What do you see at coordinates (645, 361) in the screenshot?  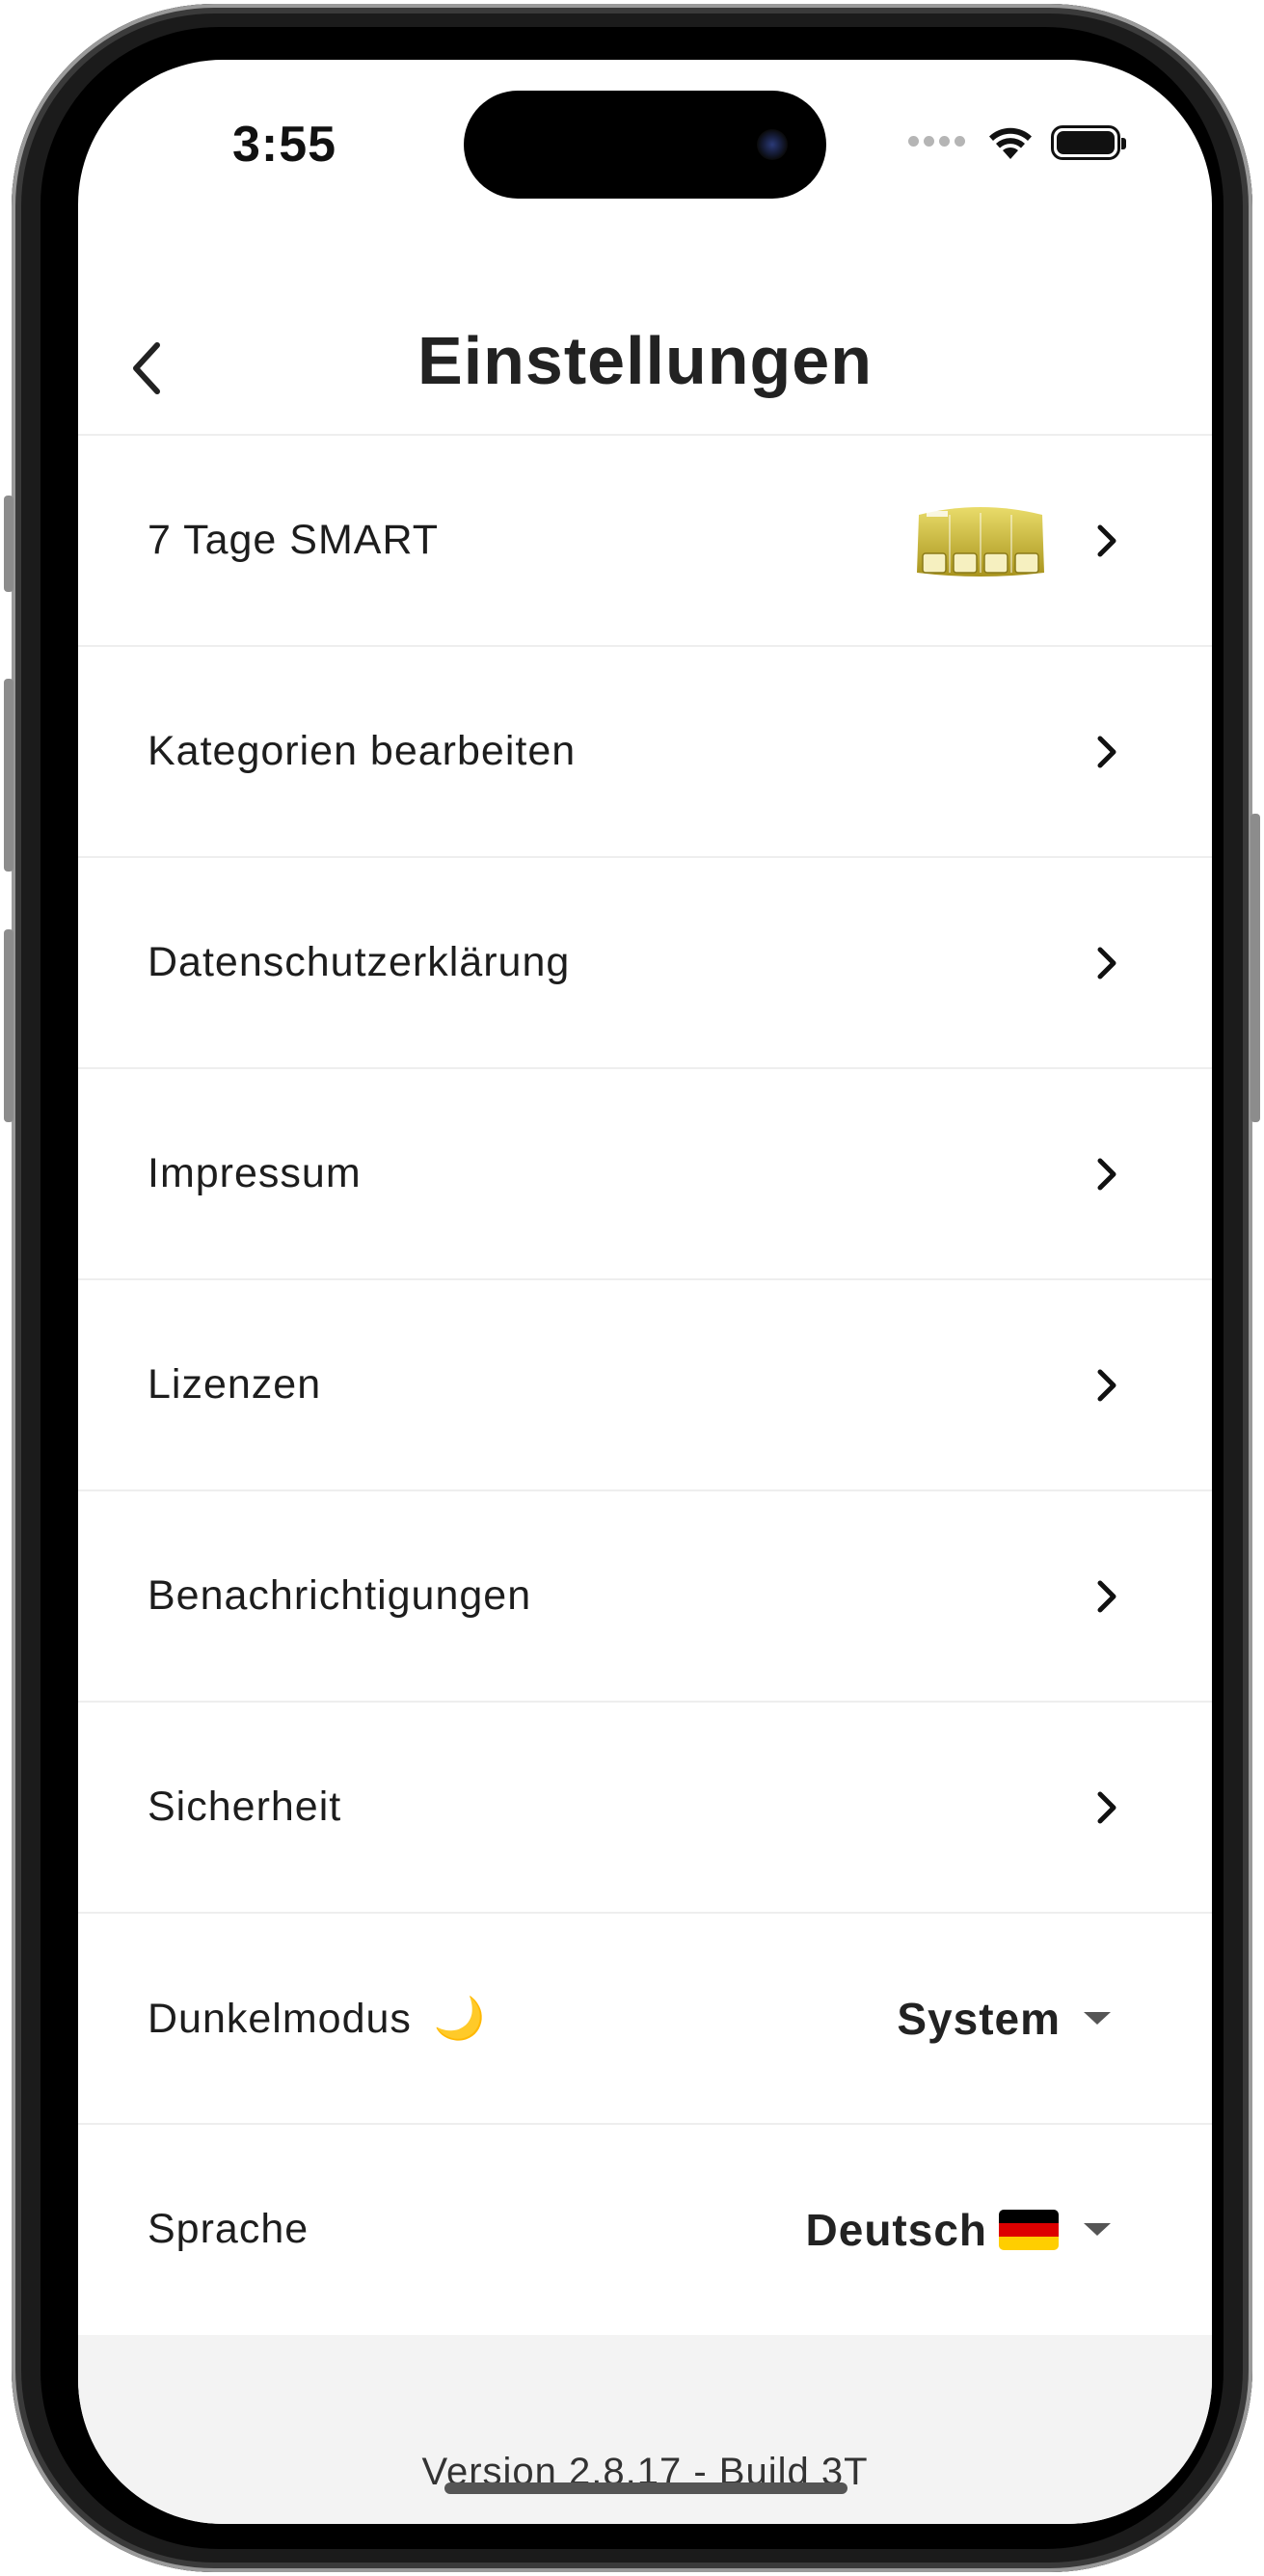 I see `page-title: Einstellungen` at bounding box center [645, 361].